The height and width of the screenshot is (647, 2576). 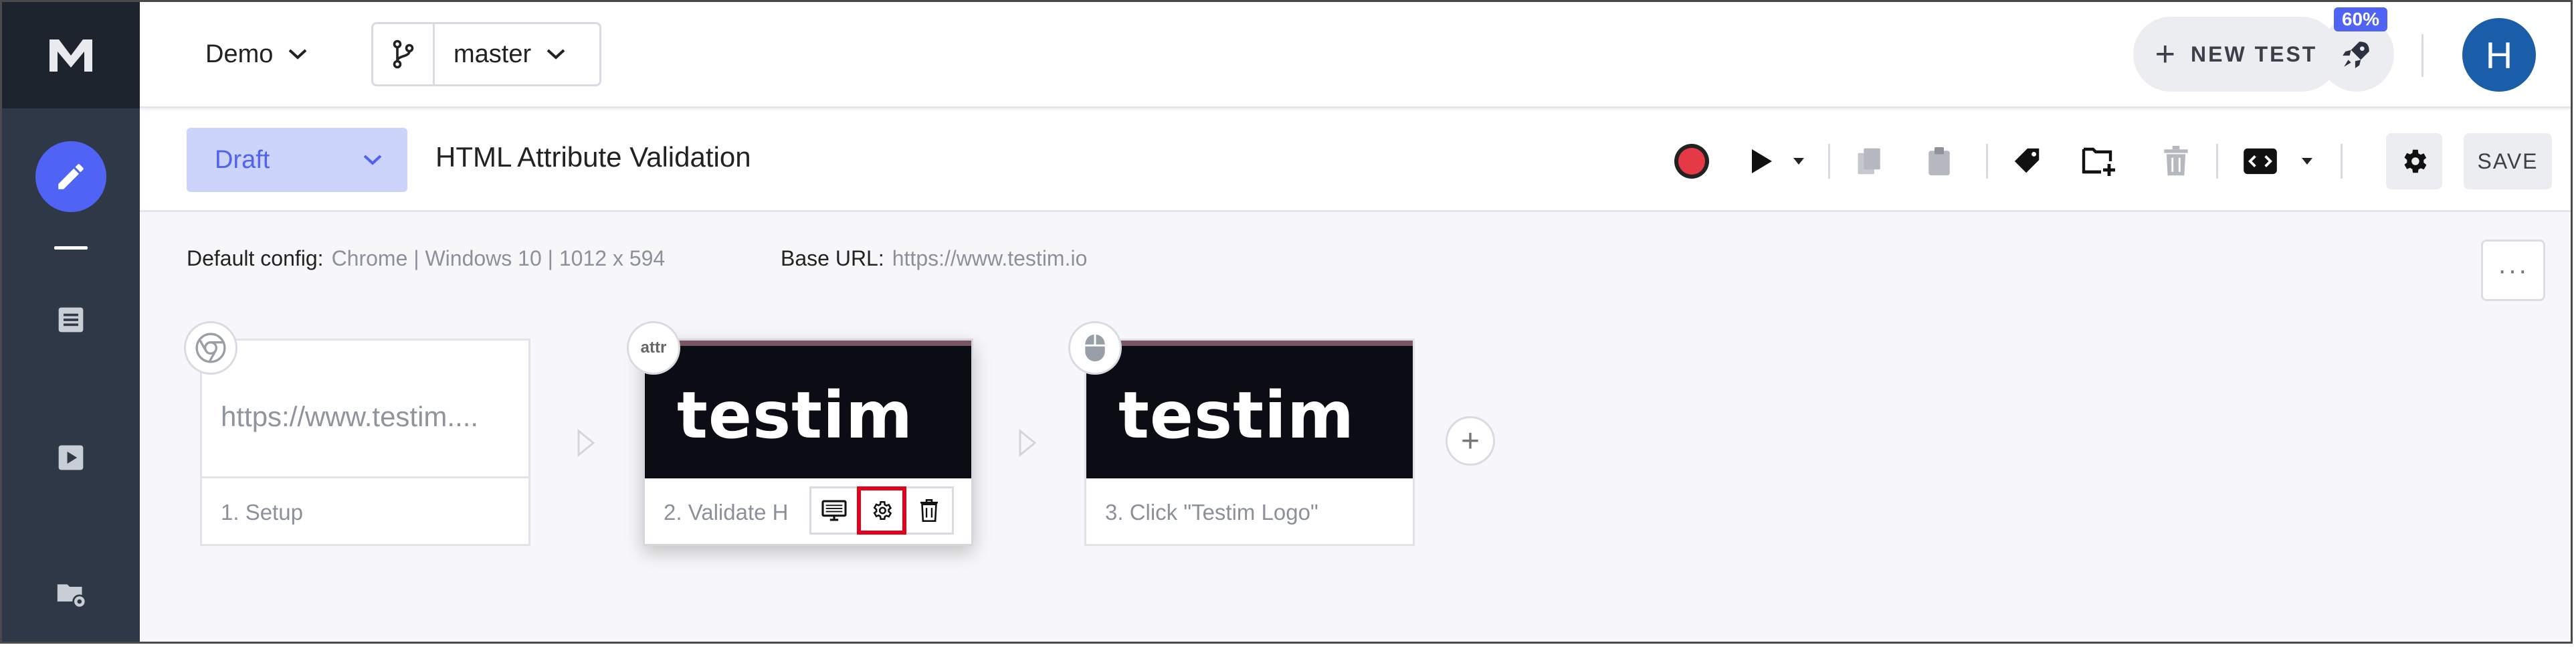 I want to click on status-dropdown: Draft, so click(x=297, y=160).